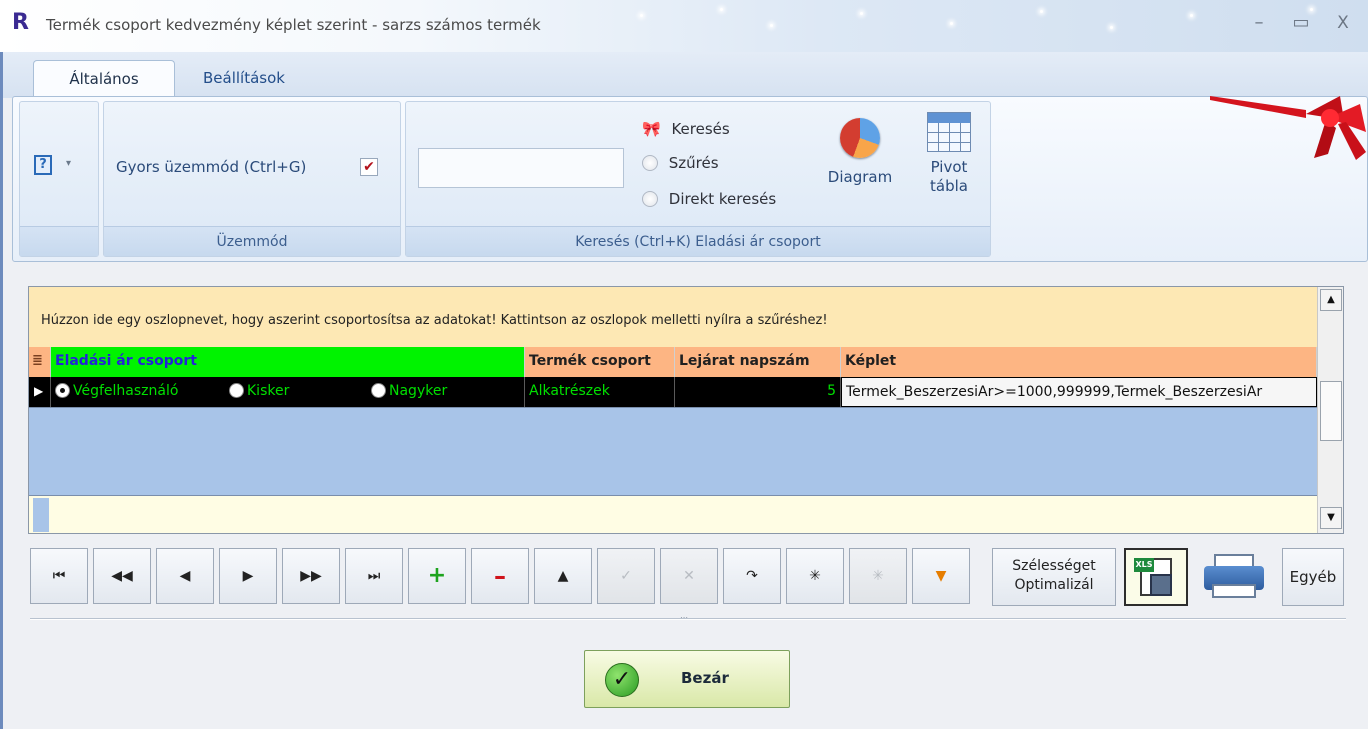 Image resolution: width=1368 pixels, height=729 pixels. What do you see at coordinates (437, 576) in the screenshot?
I see `nav-add-button: +` at bounding box center [437, 576].